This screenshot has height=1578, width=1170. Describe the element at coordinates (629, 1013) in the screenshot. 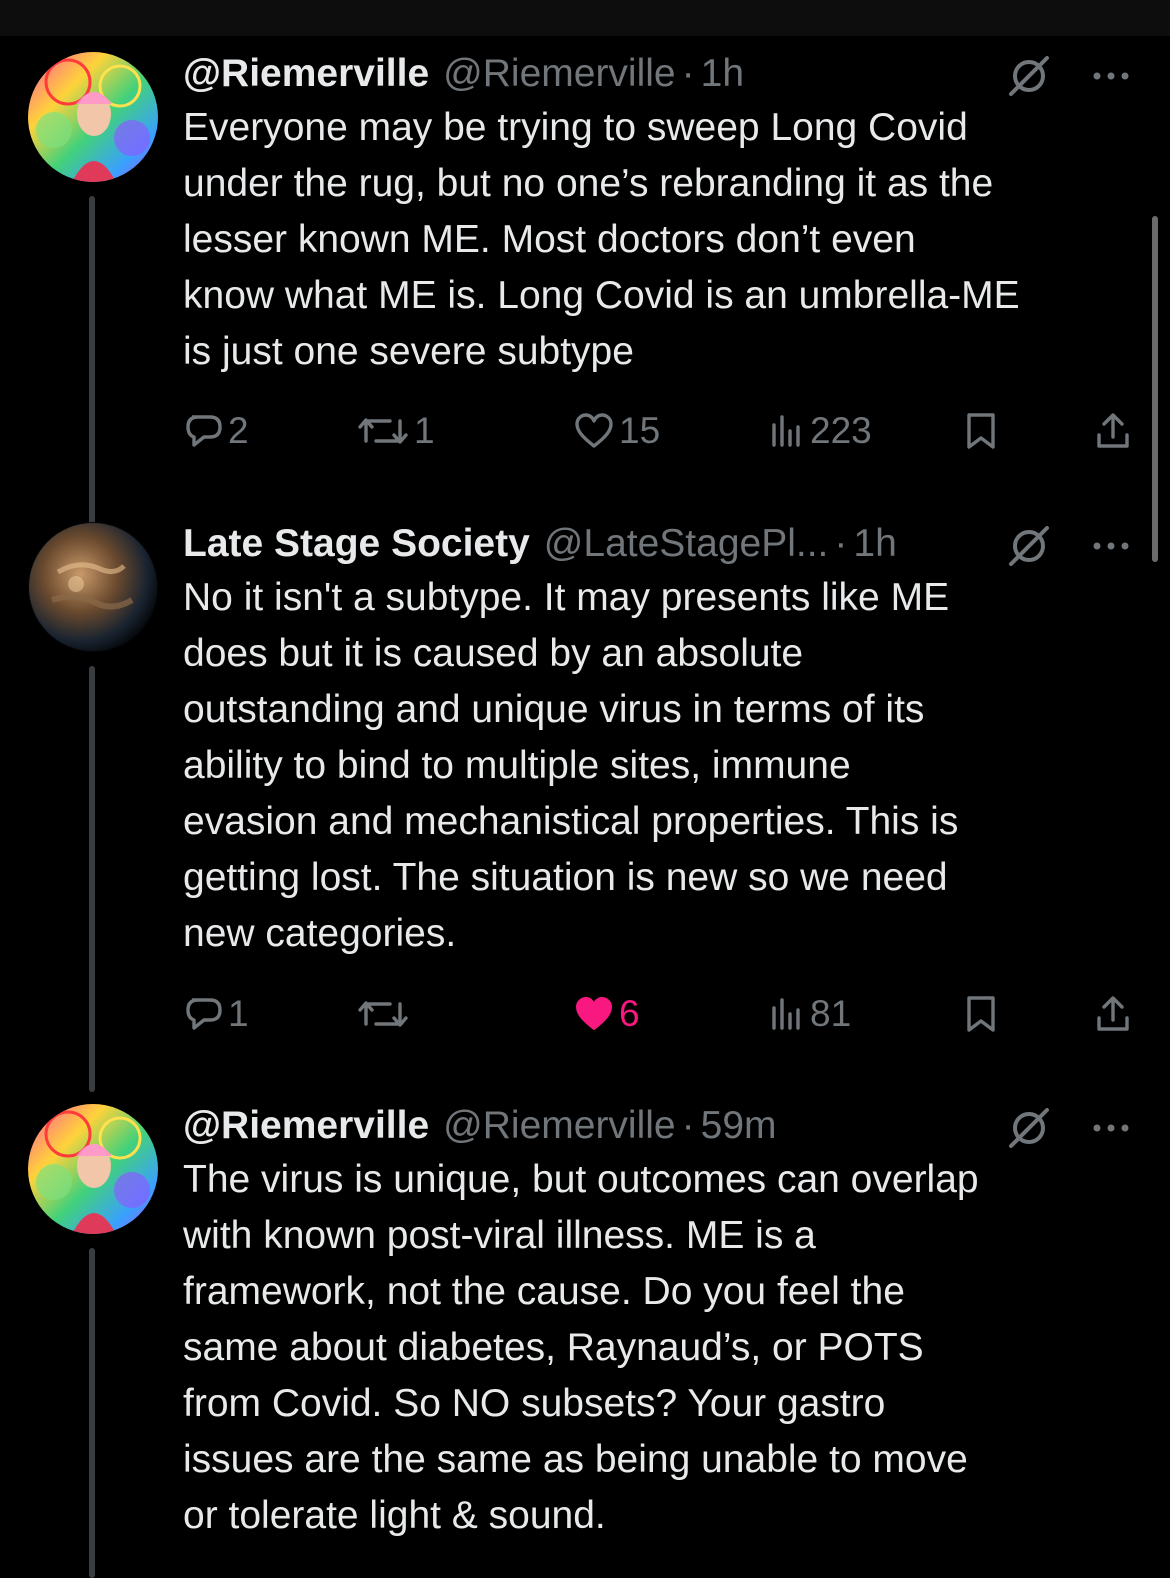

I see `like-count: 6` at that location.